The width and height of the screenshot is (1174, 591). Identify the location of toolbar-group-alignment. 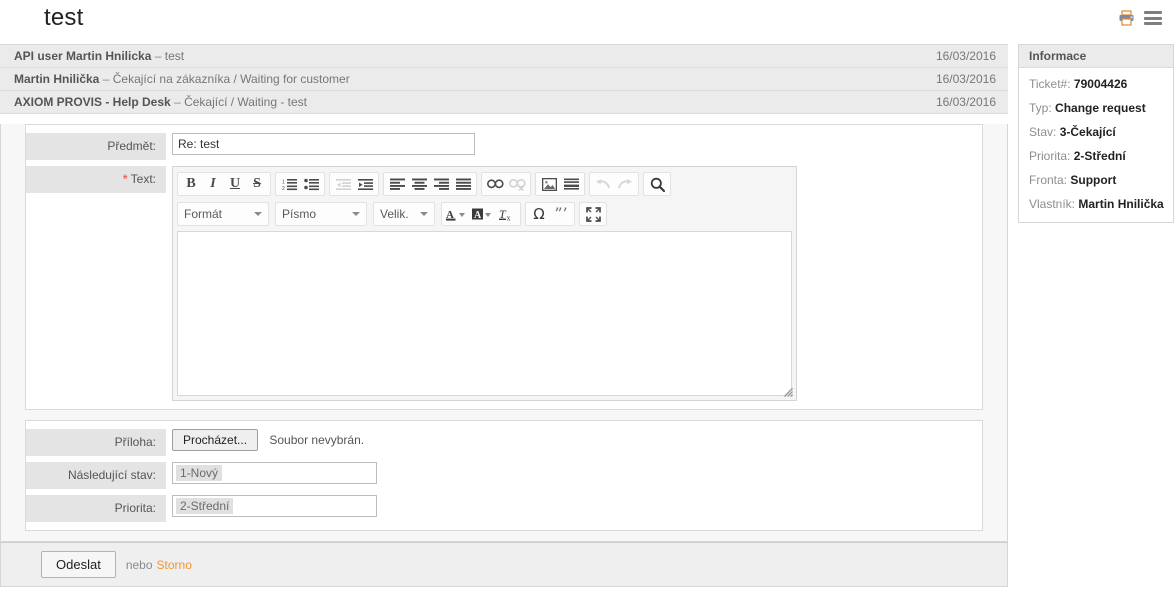
(430, 184).